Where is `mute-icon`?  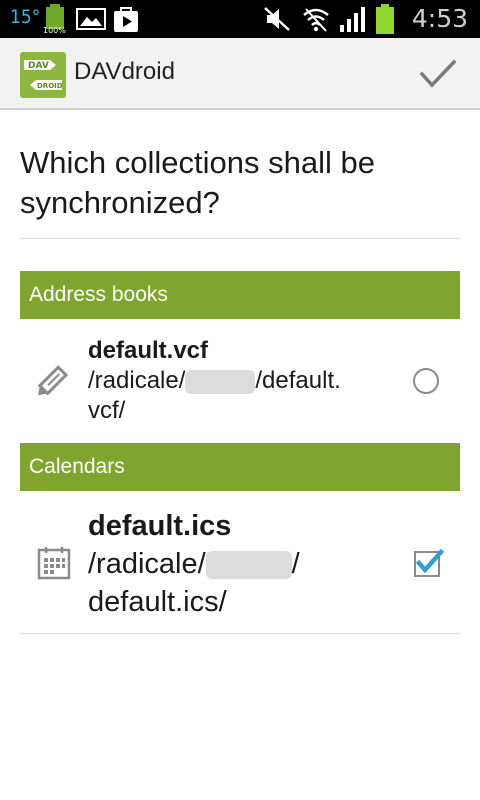 mute-icon is located at coordinates (277, 19).